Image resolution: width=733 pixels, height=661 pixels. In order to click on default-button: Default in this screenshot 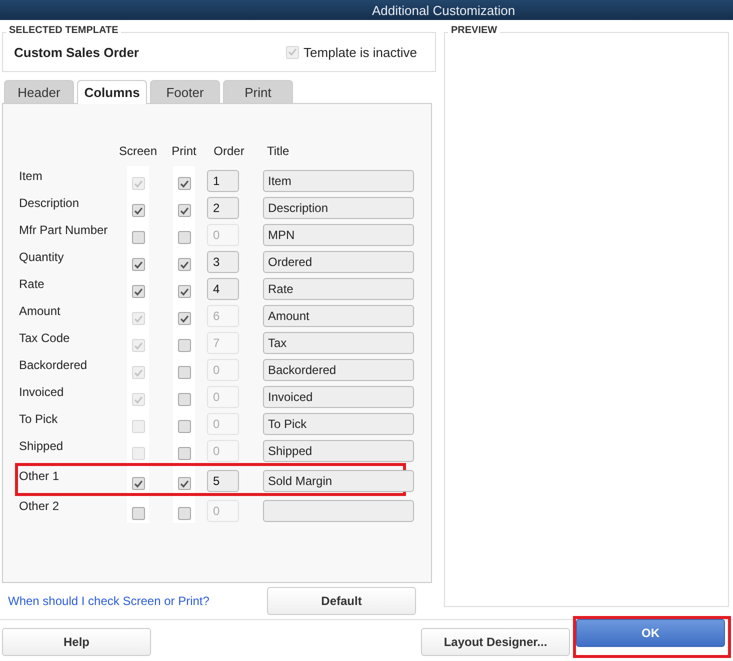, I will do `click(341, 601)`.